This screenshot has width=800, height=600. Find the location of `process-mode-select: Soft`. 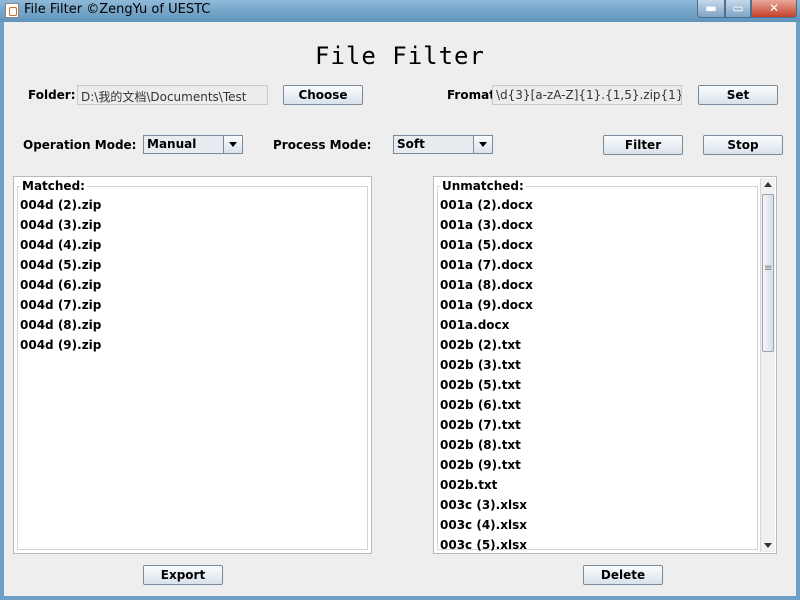

process-mode-select: Soft is located at coordinates (443, 144).